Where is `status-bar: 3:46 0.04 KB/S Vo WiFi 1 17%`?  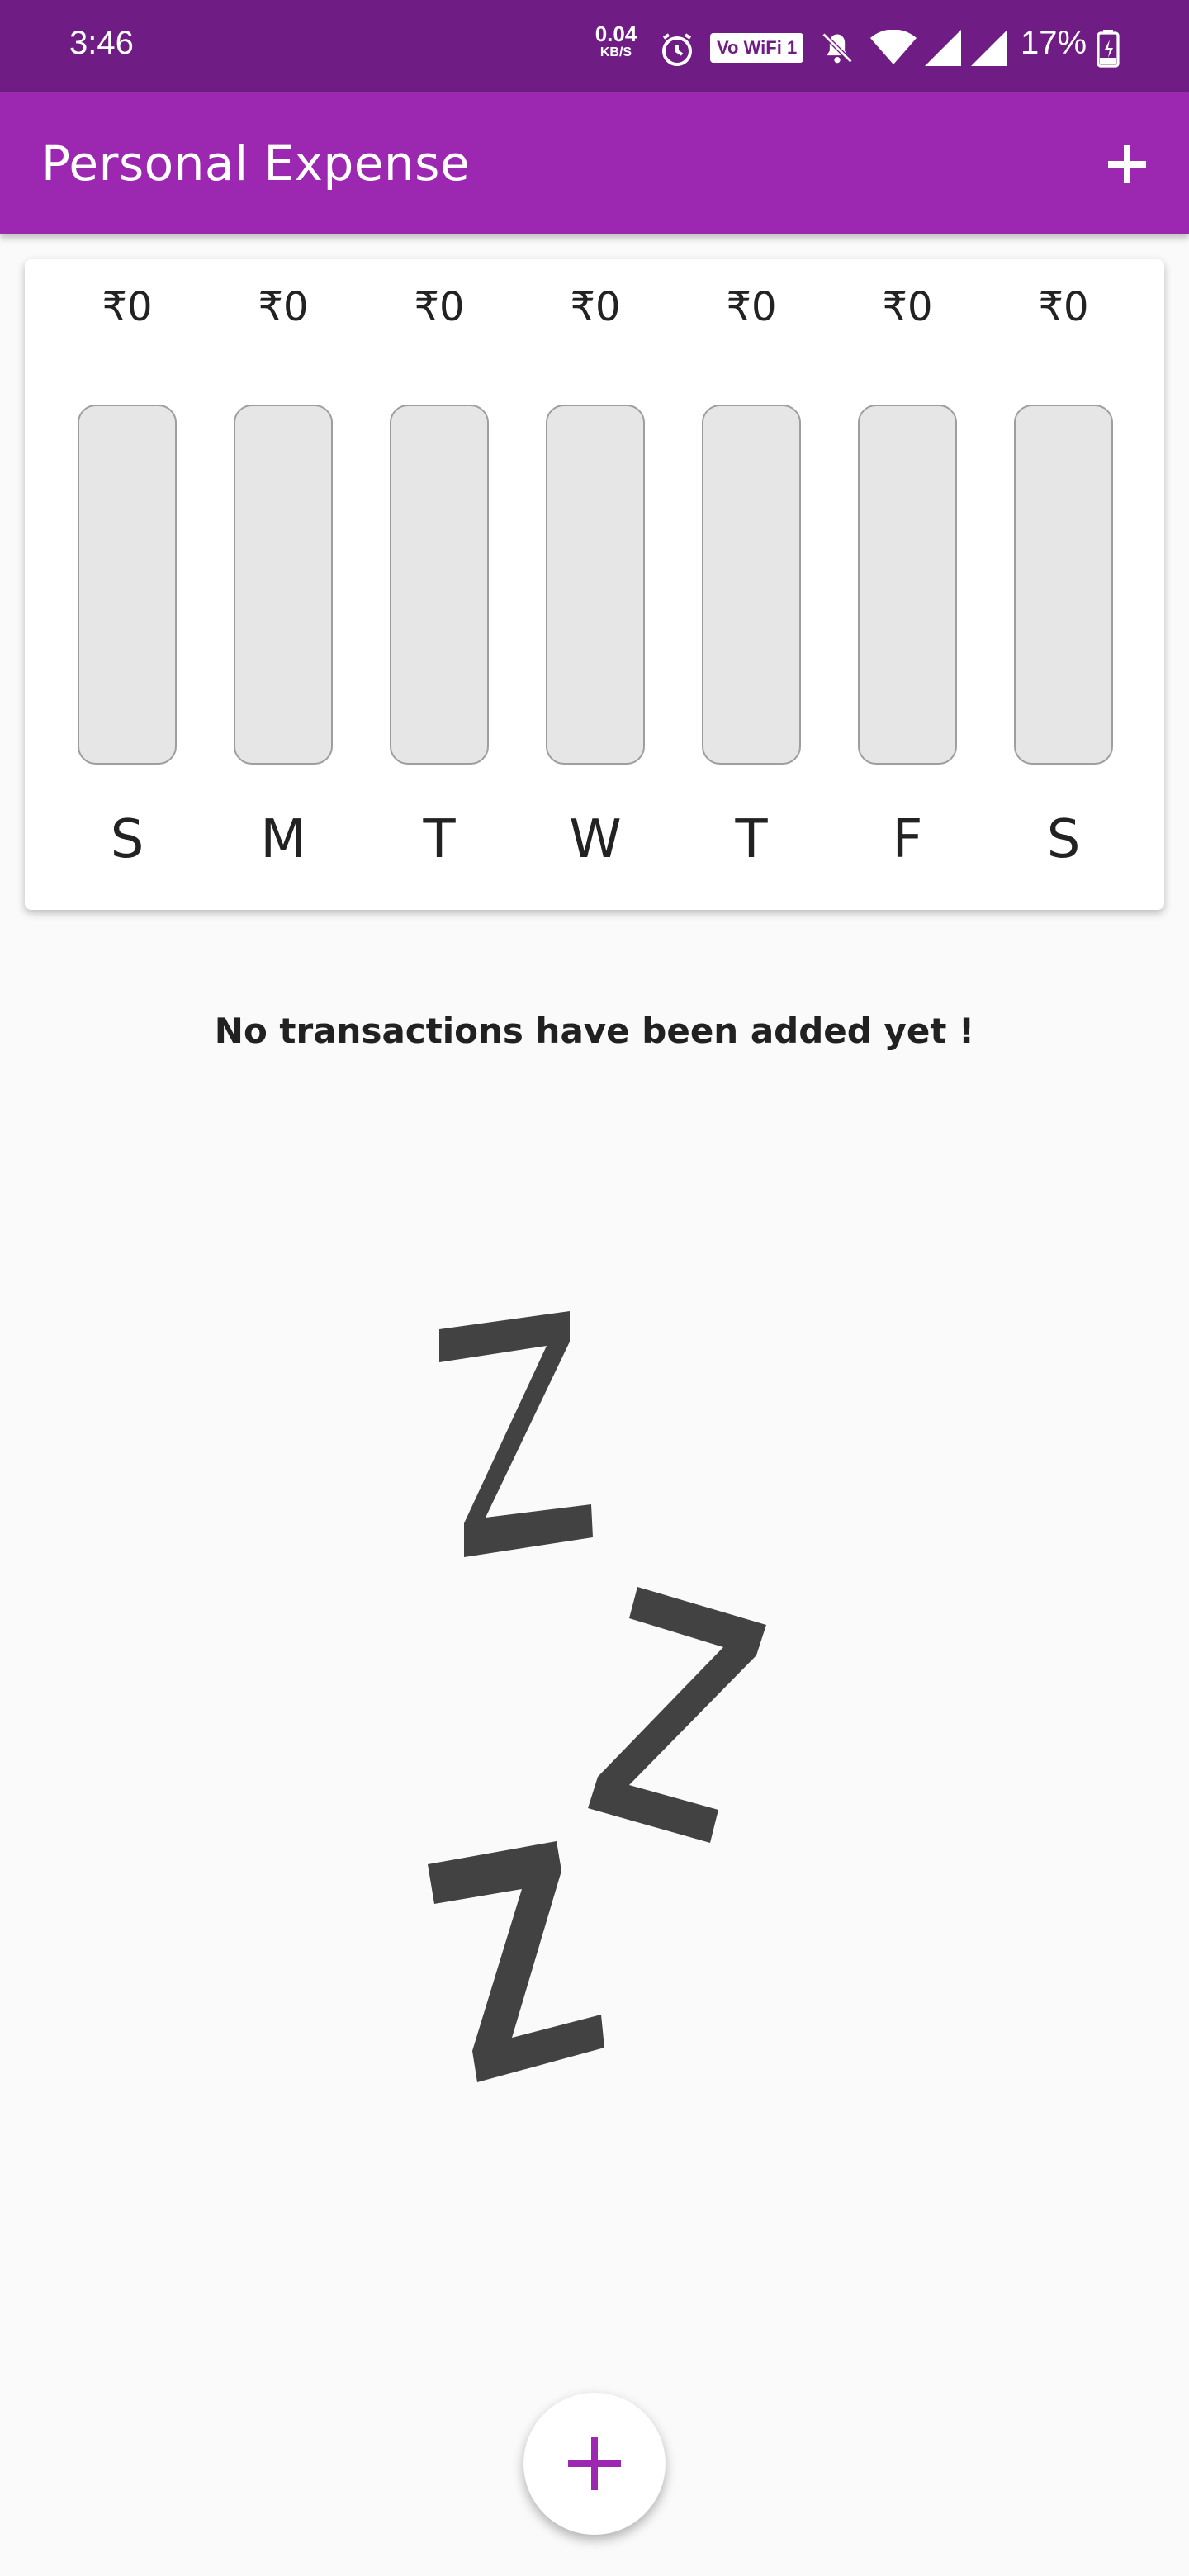
status-bar: 3:46 0.04 KB/S Vo WiFi 1 17% is located at coordinates (594, 46).